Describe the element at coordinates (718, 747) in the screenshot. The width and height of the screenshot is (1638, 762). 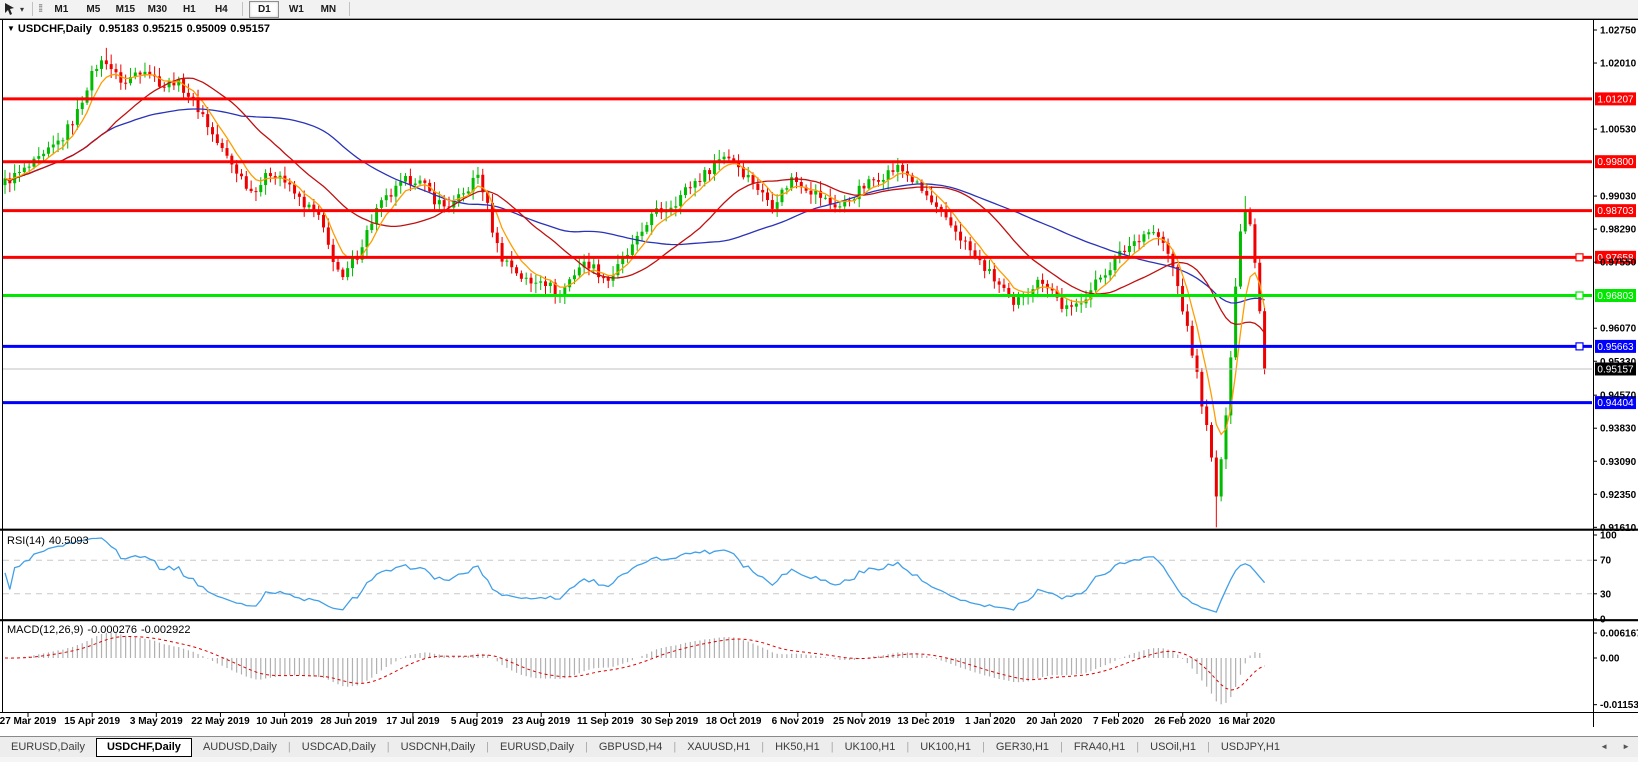
I see `chart-tab-xauusd-h1: XAUUSD,H1` at that location.